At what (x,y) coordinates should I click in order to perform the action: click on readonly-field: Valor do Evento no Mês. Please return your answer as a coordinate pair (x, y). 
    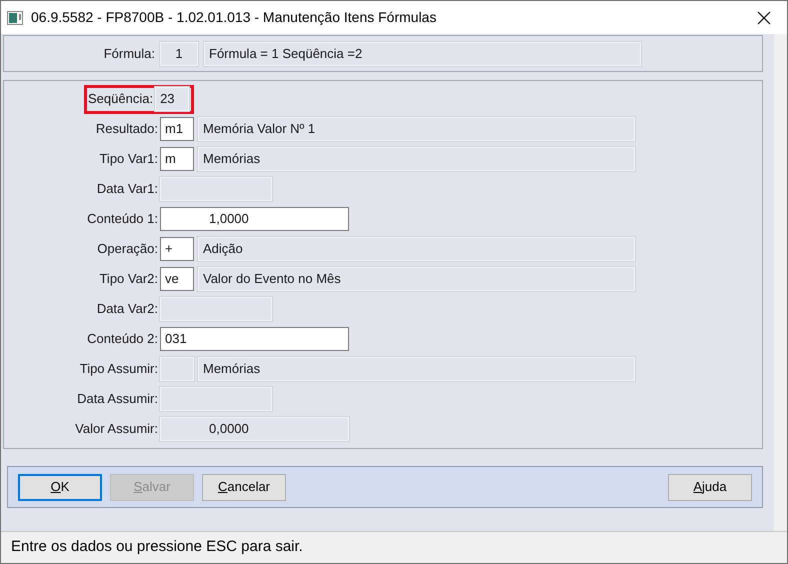
    Looking at the image, I should click on (416, 279).